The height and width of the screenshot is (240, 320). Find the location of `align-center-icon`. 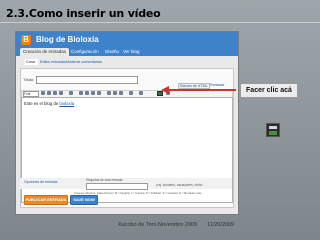

align-center-icon is located at coordinates (87, 93).